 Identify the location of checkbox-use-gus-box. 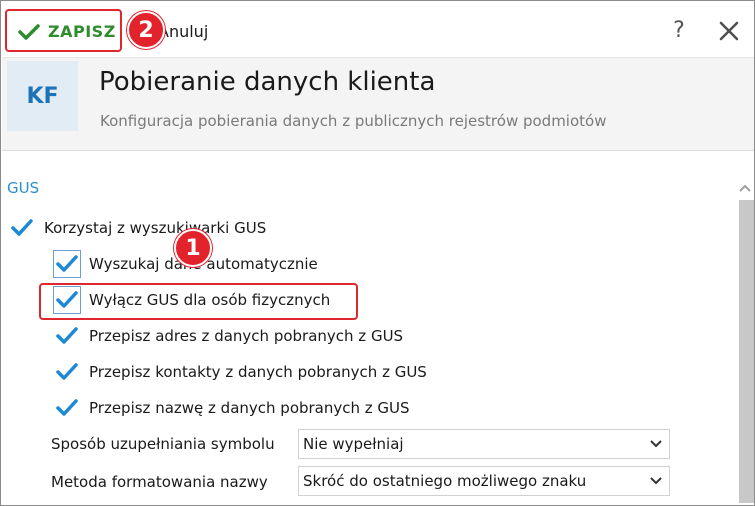
(22, 228).